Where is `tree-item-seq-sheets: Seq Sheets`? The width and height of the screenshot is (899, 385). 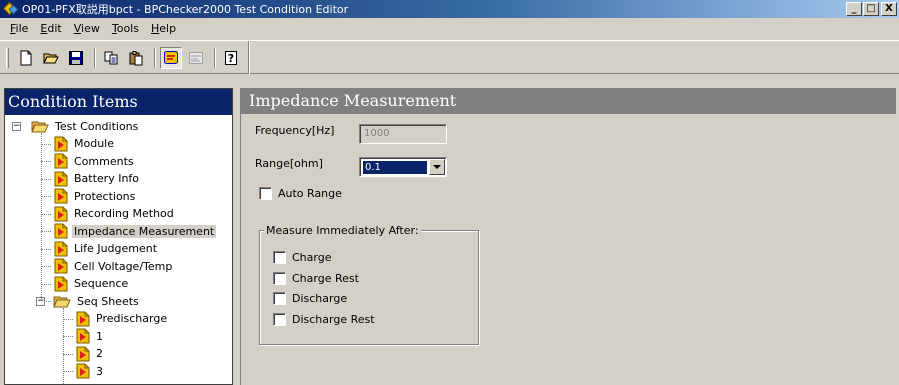
tree-item-seq-sheets: Seq Sheets is located at coordinates (97, 301).